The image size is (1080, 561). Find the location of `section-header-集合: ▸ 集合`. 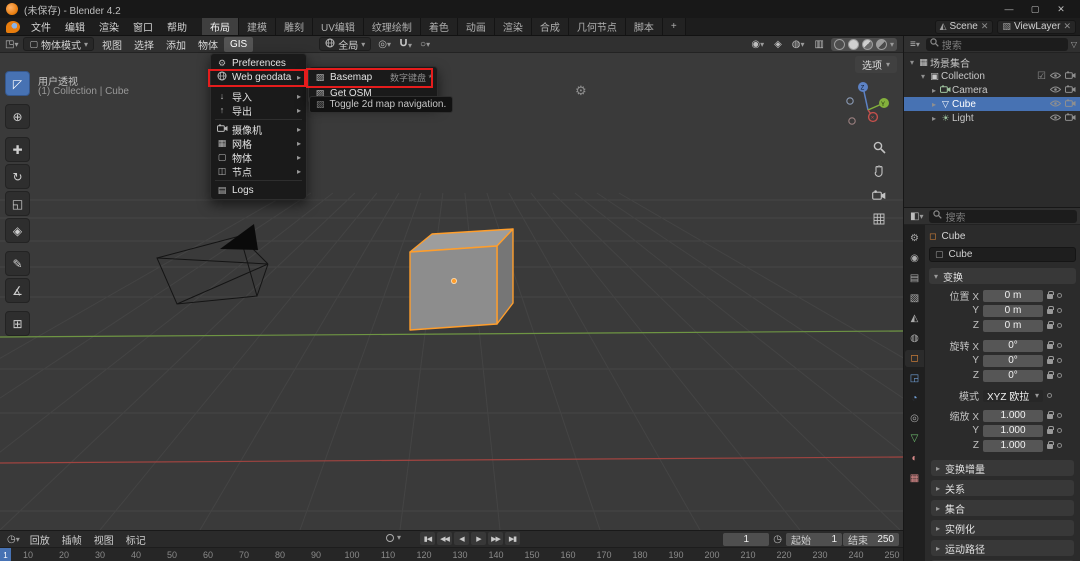

section-header-集合: ▸ 集合 is located at coordinates (1002, 508).